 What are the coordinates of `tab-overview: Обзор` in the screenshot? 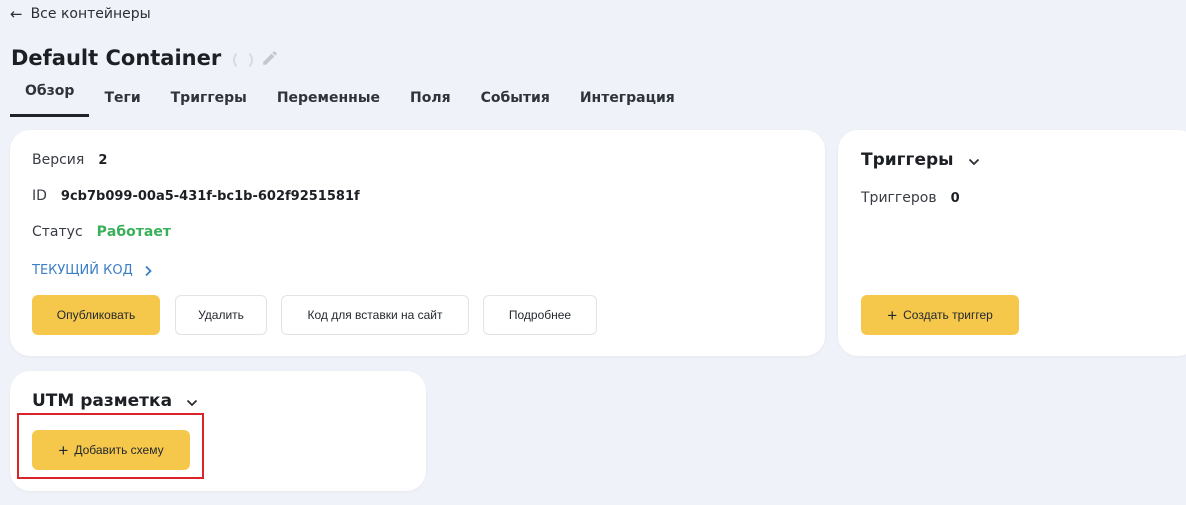 It's located at (50, 98).